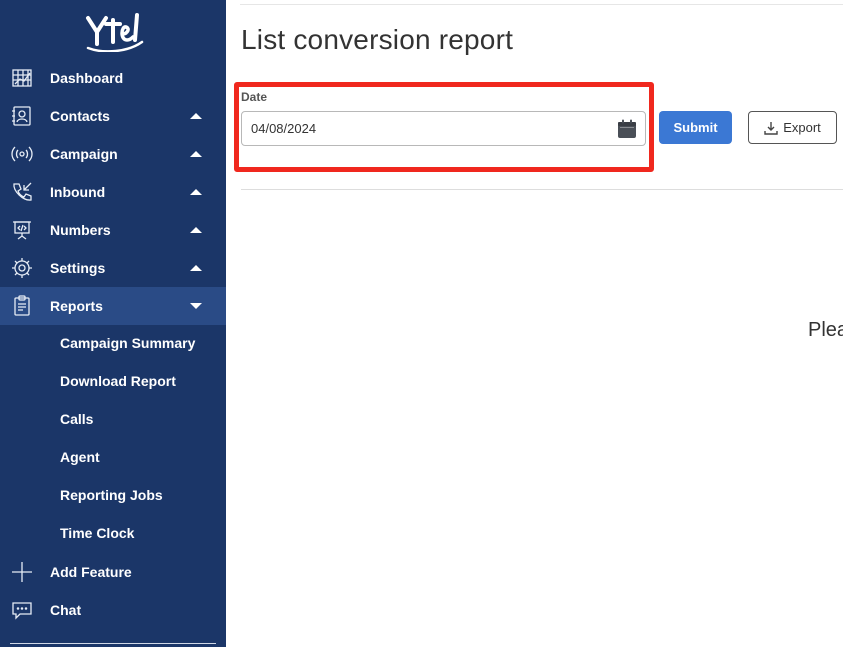 The width and height of the screenshot is (843, 647). I want to click on sidebar-subitem-download-report: Download Report, so click(113, 381).